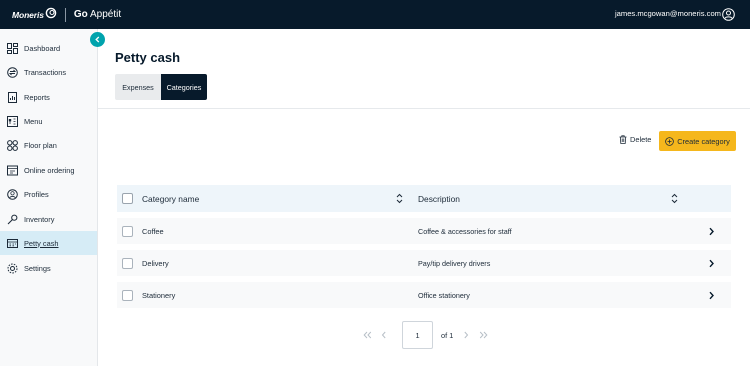 This screenshot has height=366, width=750. What do you see at coordinates (48, 121) in the screenshot?
I see `sidebar-item-menu: Menu` at bounding box center [48, 121].